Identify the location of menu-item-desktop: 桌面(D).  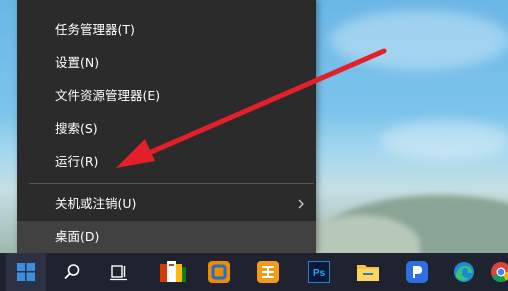
(166, 237).